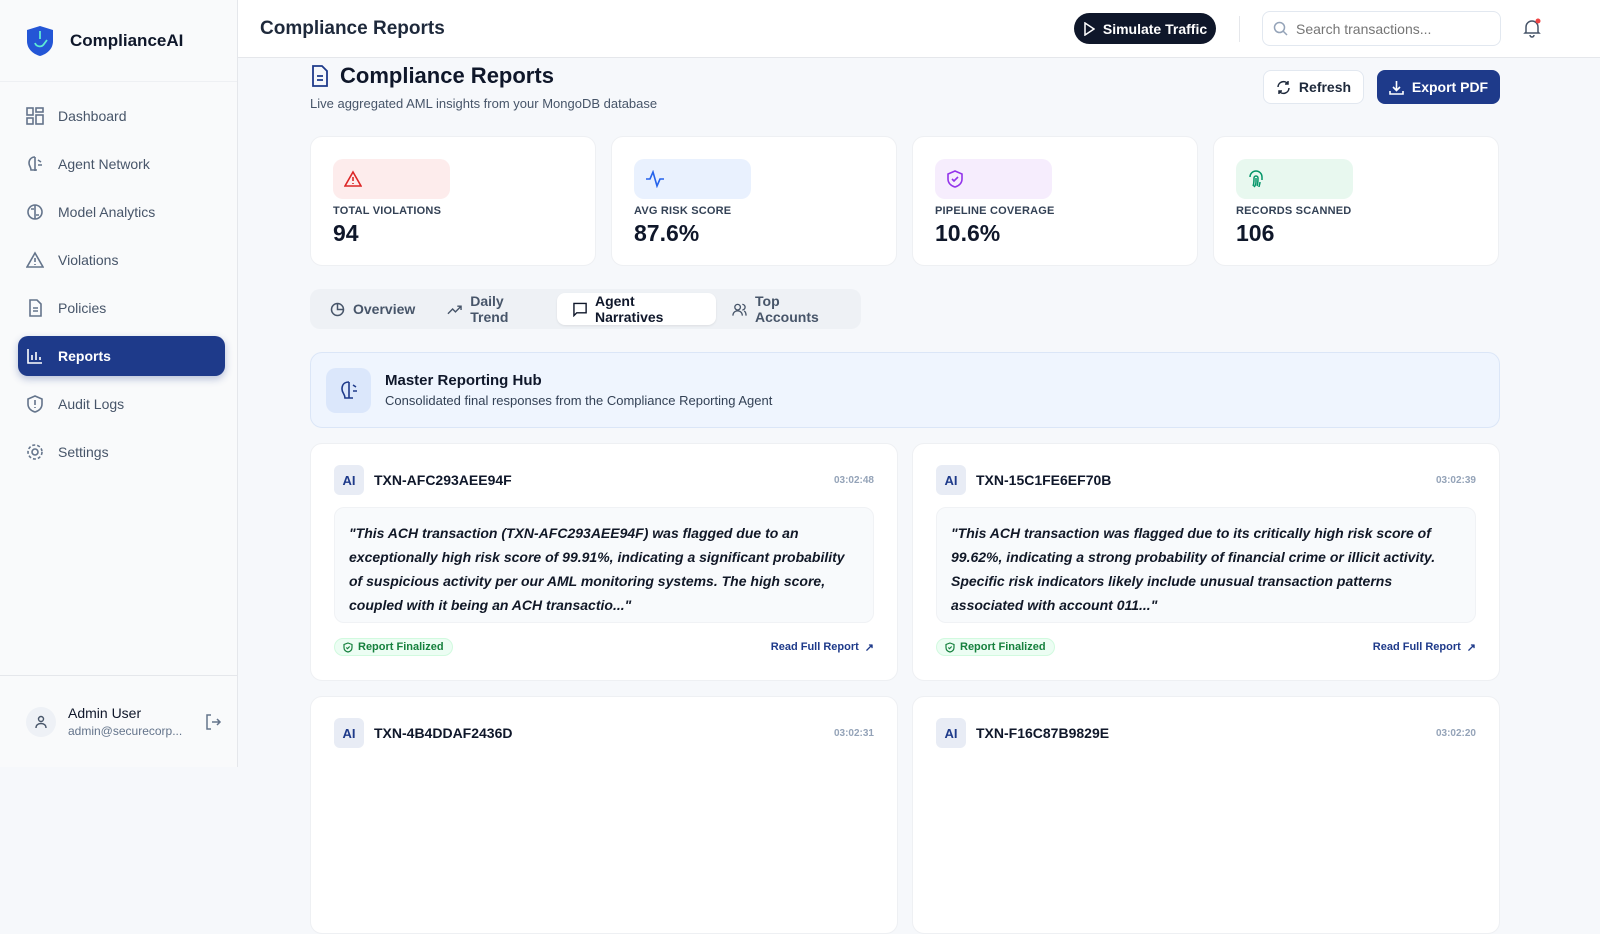 This screenshot has width=1600, height=934. What do you see at coordinates (121, 308) in the screenshot?
I see `sidebar-item-policies: Policies` at bounding box center [121, 308].